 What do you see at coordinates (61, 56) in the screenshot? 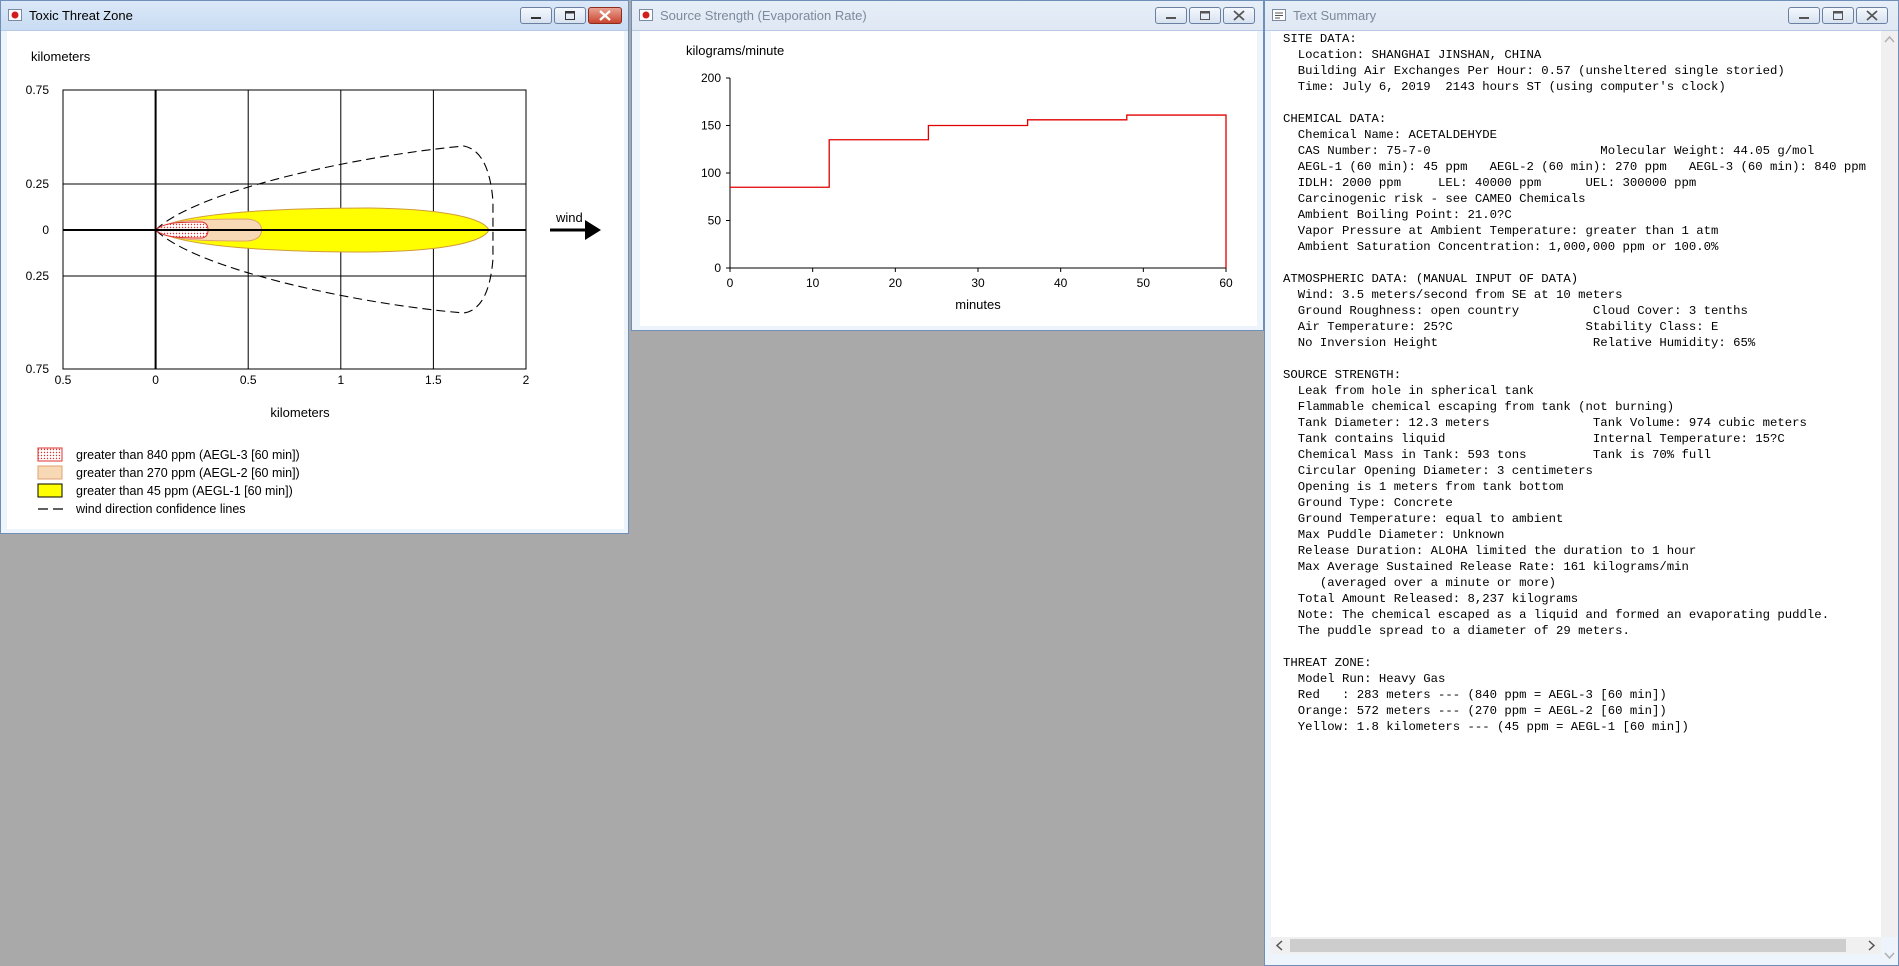
I see `y-axis-unit-label: kilometers` at bounding box center [61, 56].